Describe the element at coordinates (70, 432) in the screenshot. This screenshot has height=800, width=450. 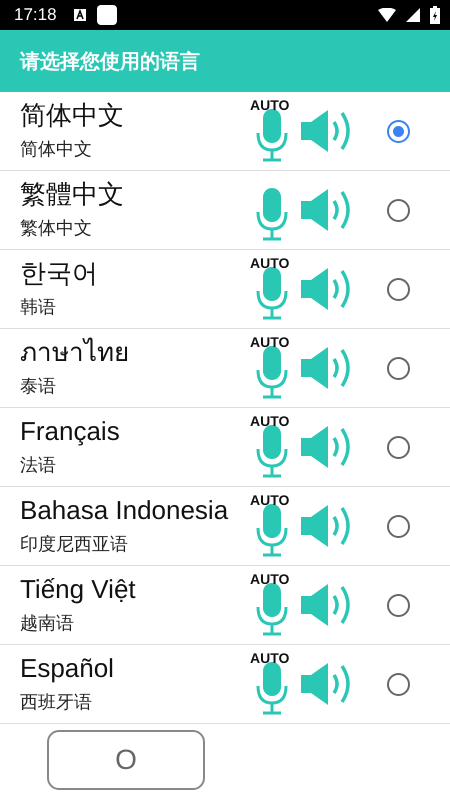
I see `language-name: Français` at that location.